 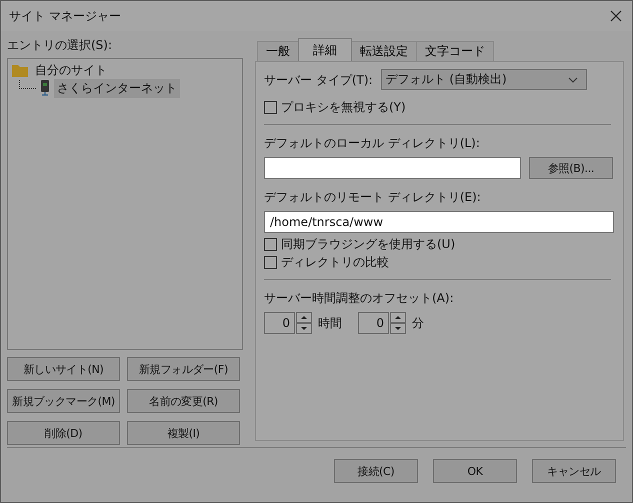 What do you see at coordinates (63, 433) in the screenshot?
I see `entry-button: 削除(D)` at bounding box center [63, 433].